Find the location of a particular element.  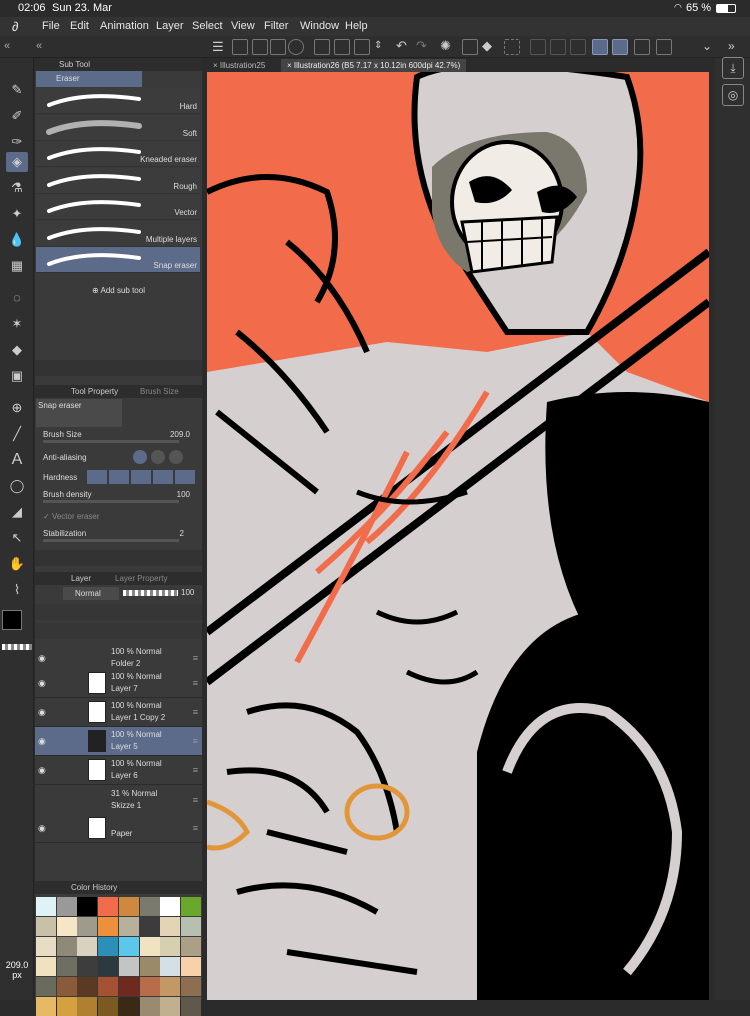

eraser-tool-icon: ◈ is located at coordinates (17, 162).